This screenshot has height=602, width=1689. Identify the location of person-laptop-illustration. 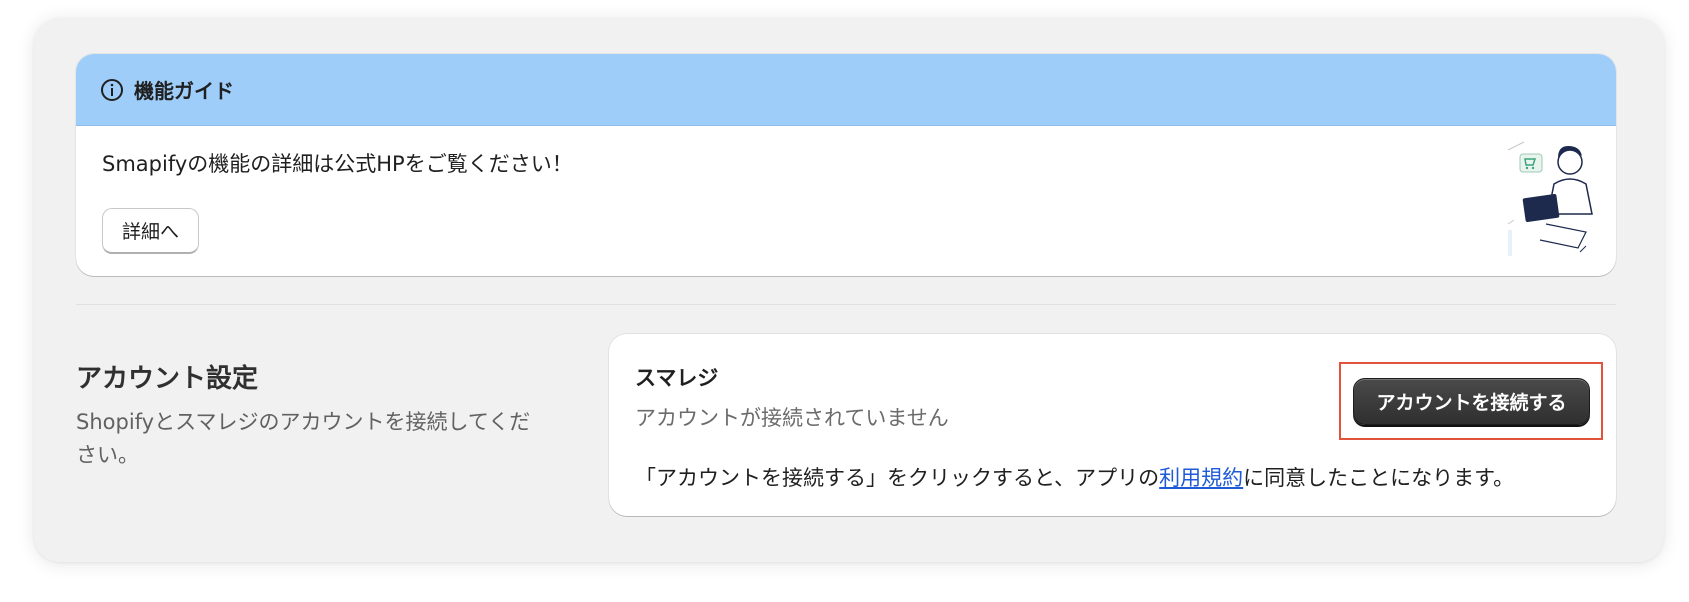
(1550, 198).